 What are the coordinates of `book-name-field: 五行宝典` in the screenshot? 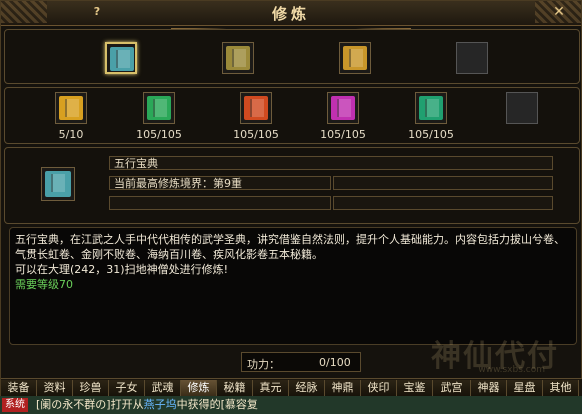 It's located at (331, 163).